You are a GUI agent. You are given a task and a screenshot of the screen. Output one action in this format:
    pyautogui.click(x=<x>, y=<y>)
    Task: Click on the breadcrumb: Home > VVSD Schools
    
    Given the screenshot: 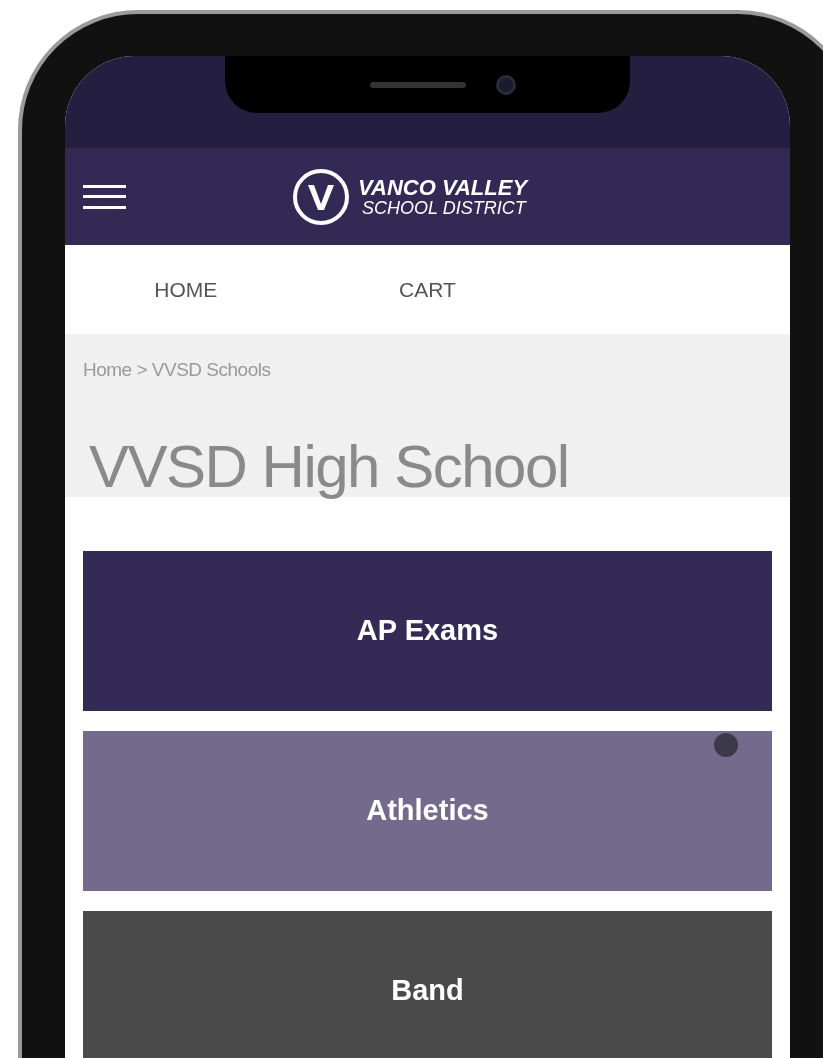 What is the action you would take?
    pyautogui.click(x=177, y=370)
    